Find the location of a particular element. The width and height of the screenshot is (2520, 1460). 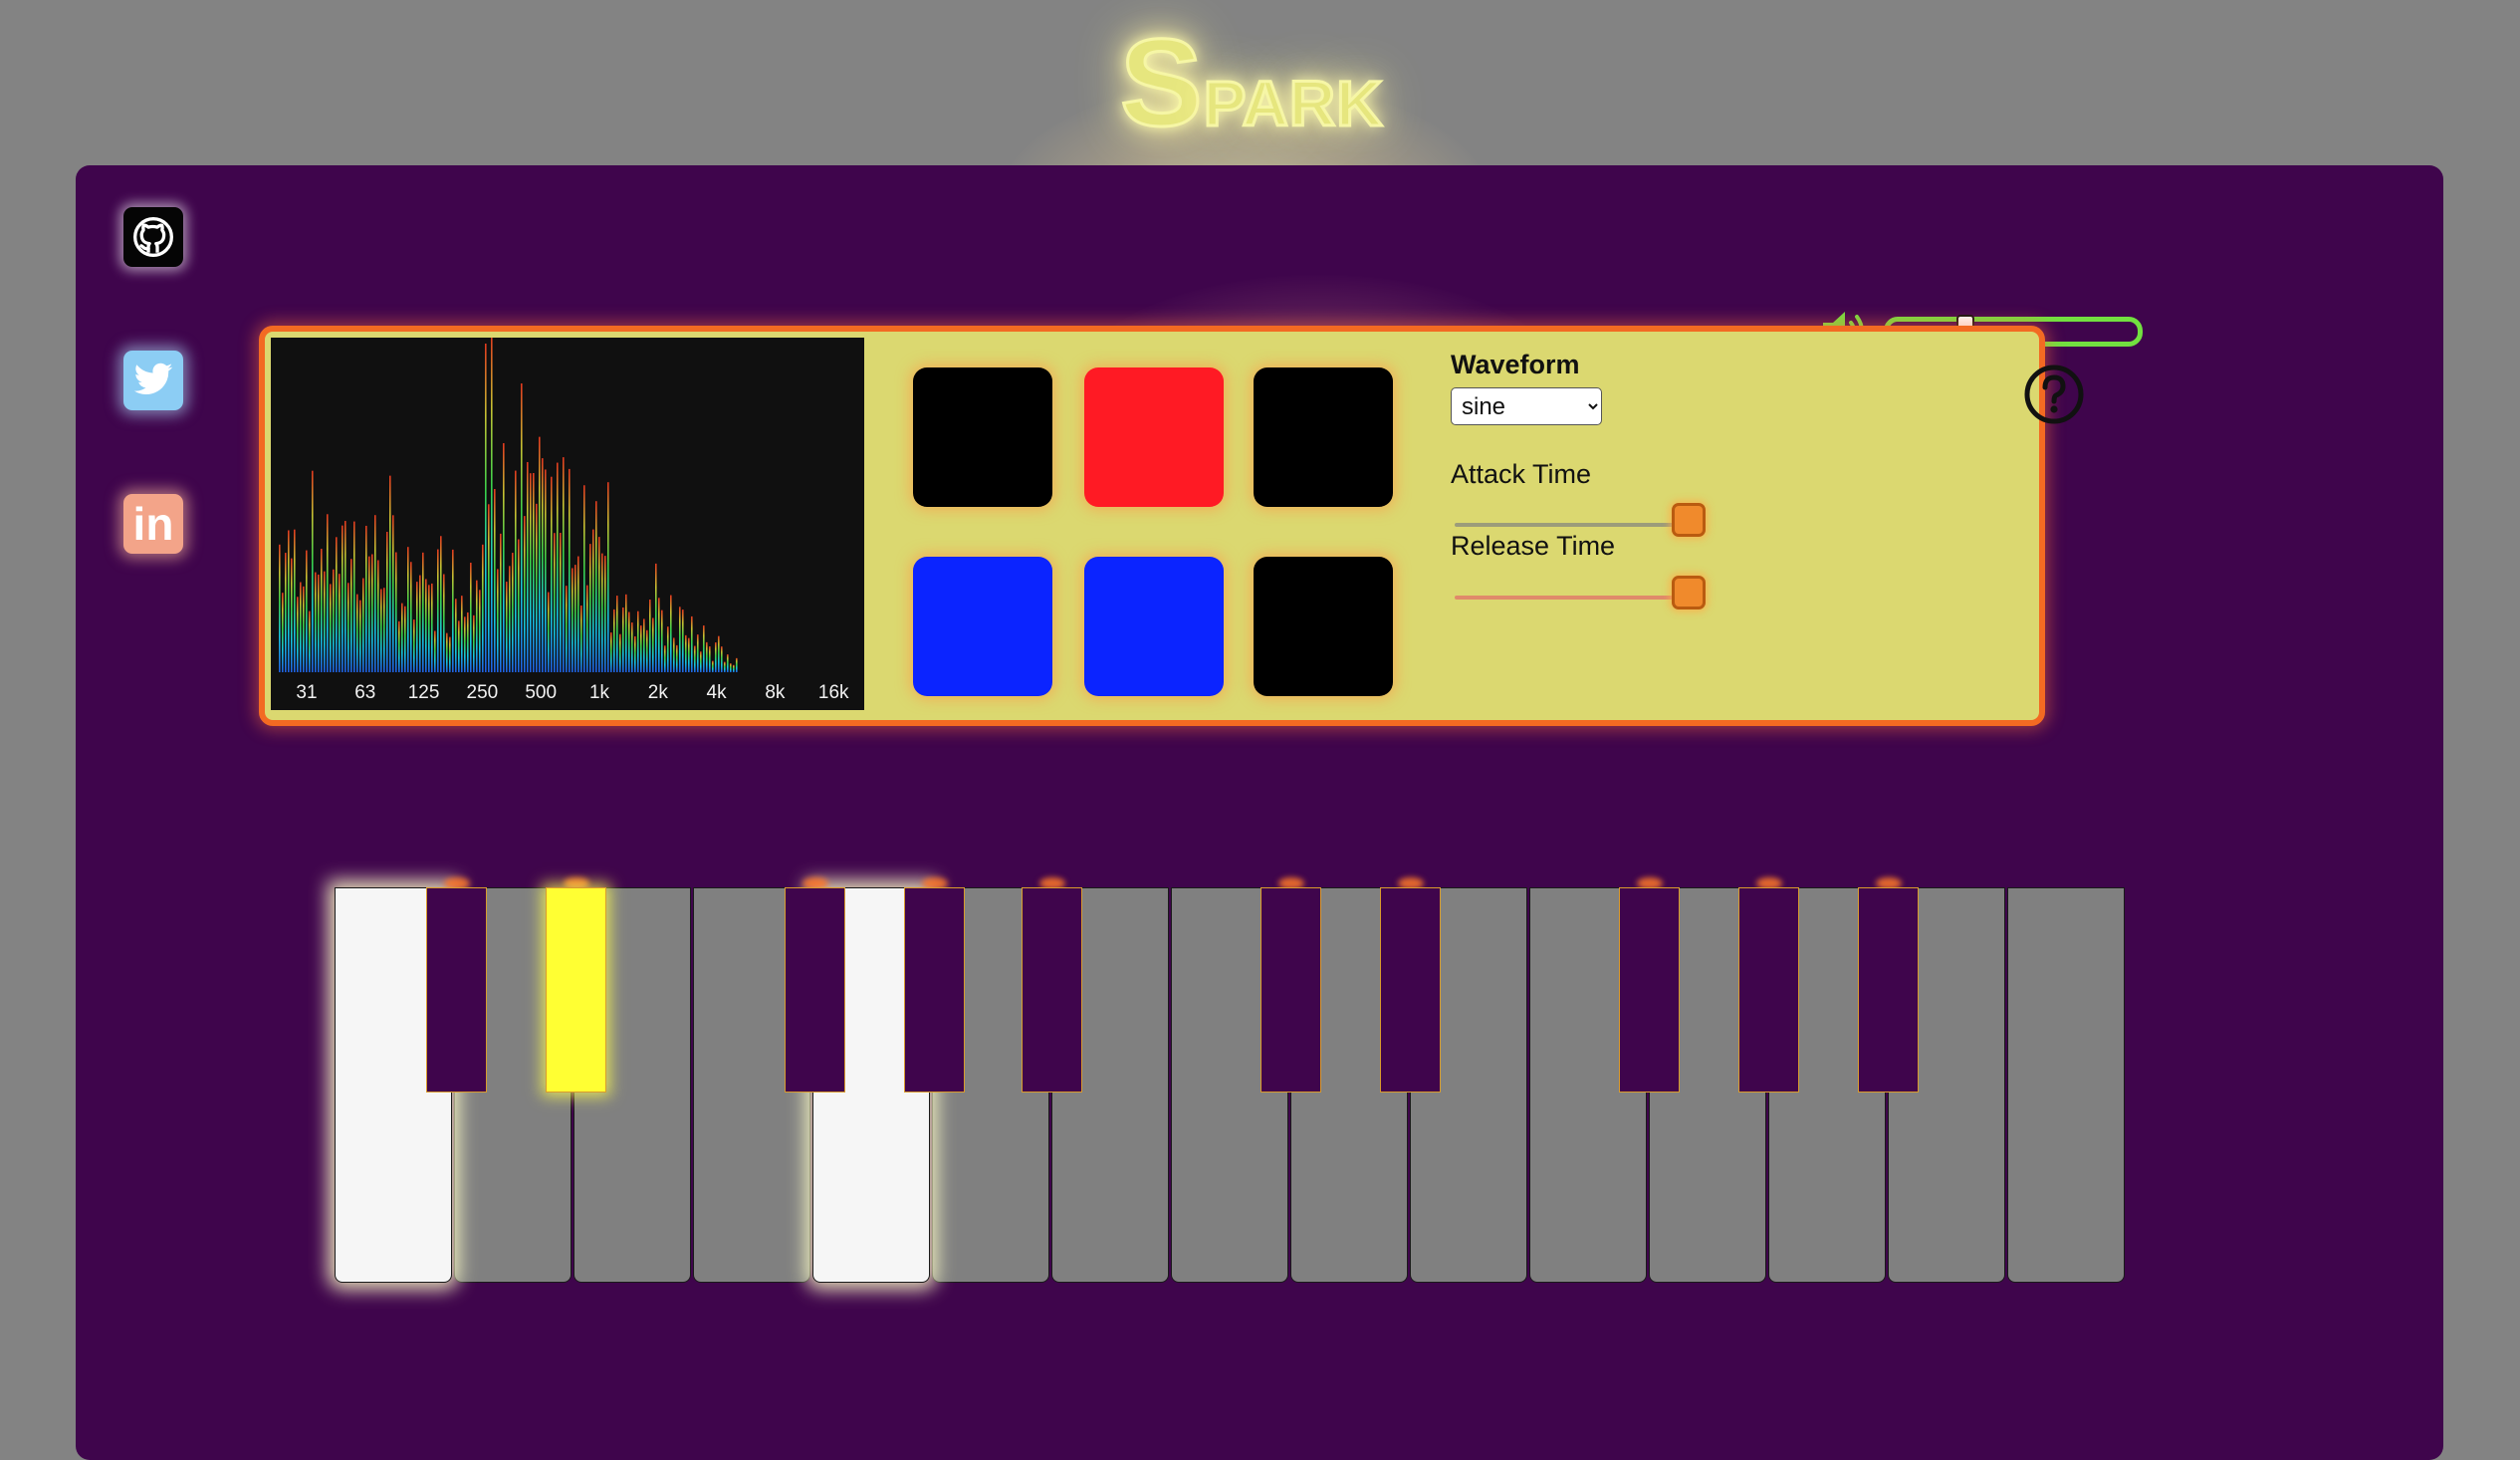

github-icon is located at coordinates (153, 237).